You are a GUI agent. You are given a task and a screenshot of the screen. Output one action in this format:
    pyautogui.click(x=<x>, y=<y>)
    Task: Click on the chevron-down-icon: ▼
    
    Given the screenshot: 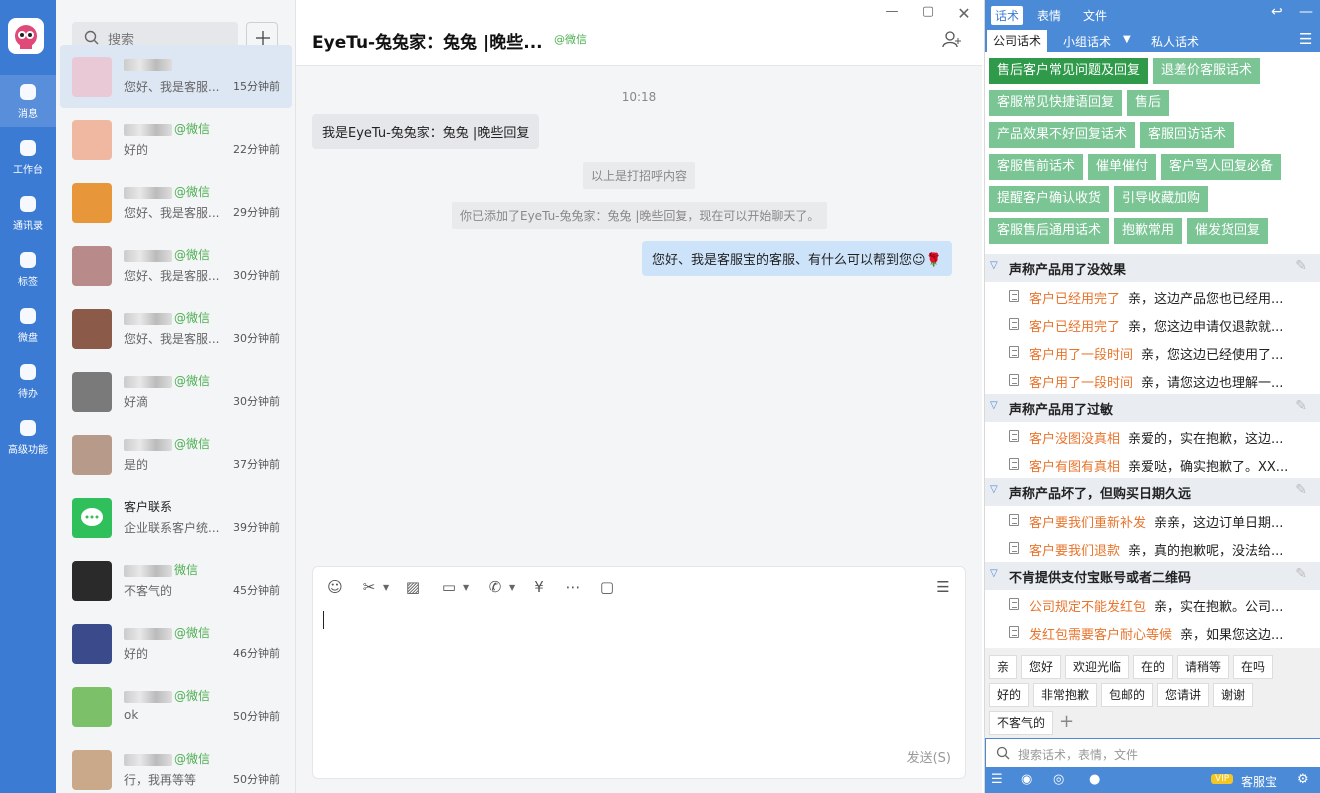 What is the action you would take?
    pyautogui.click(x=1127, y=39)
    